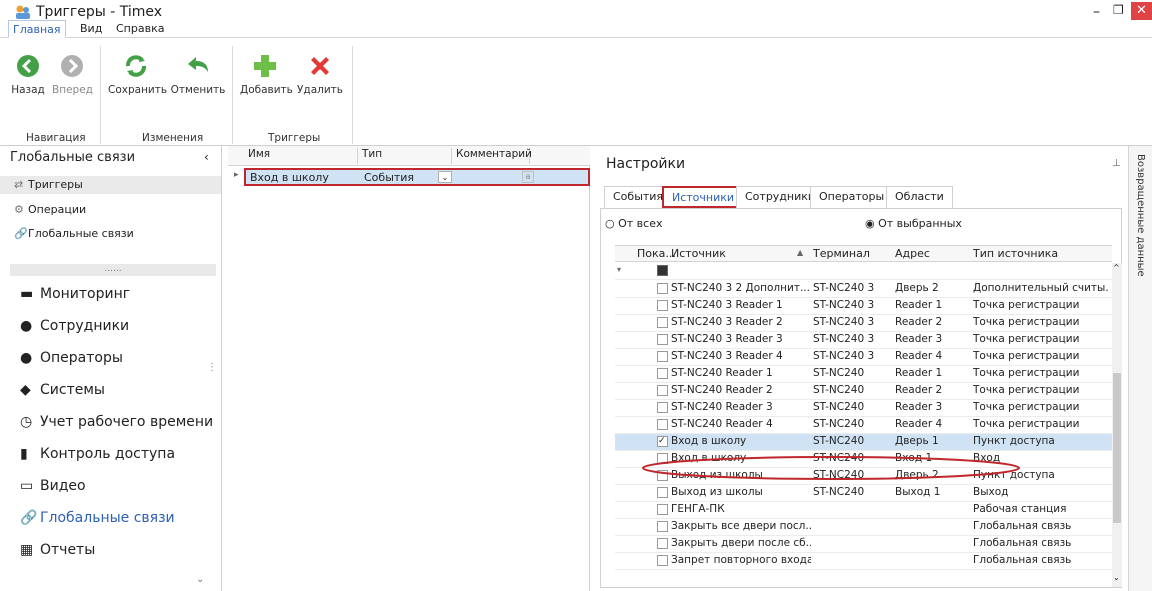 The height and width of the screenshot is (591, 1152). What do you see at coordinates (633, 223) in the screenshot?
I see `radio-all: ○ От всех` at bounding box center [633, 223].